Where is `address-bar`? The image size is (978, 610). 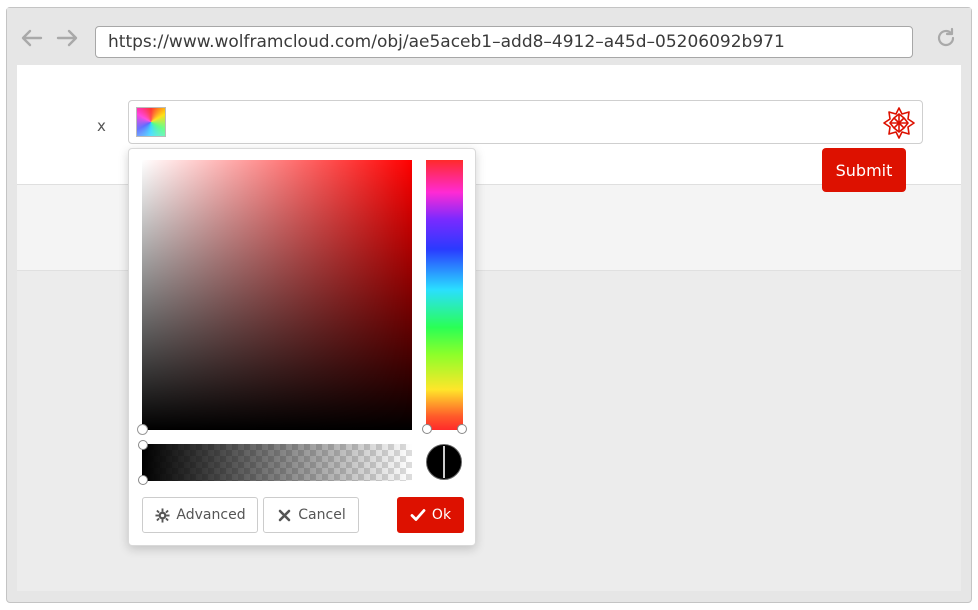
address-bar is located at coordinates (504, 42).